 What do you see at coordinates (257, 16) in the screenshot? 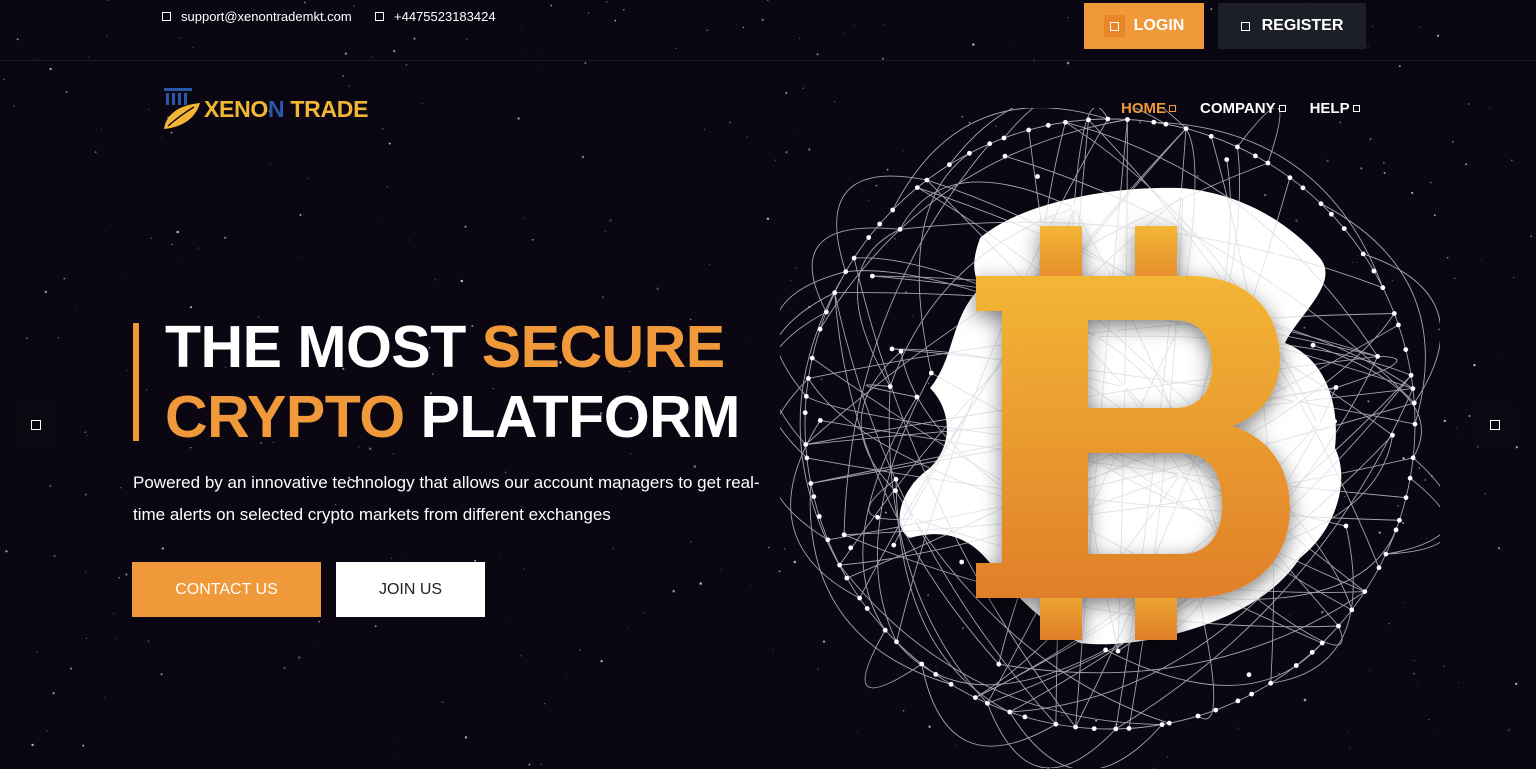
I see `email-contact: support@xenontrademkt.com` at bounding box center [257, 16].